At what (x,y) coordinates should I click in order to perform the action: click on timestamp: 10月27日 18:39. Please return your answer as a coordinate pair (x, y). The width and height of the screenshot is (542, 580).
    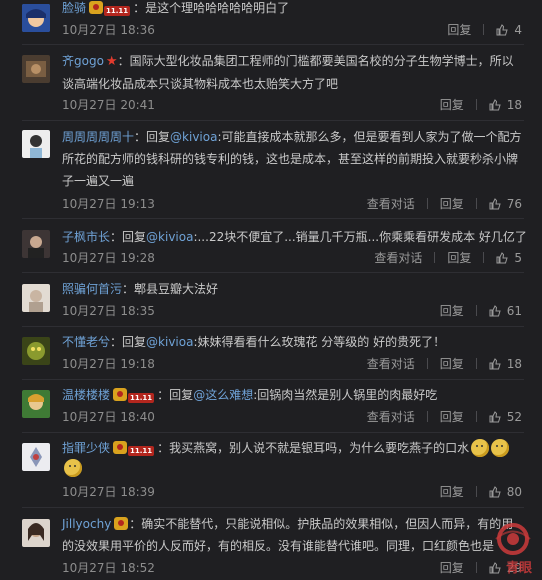
    Looking at the image, I should click on (108, 492).